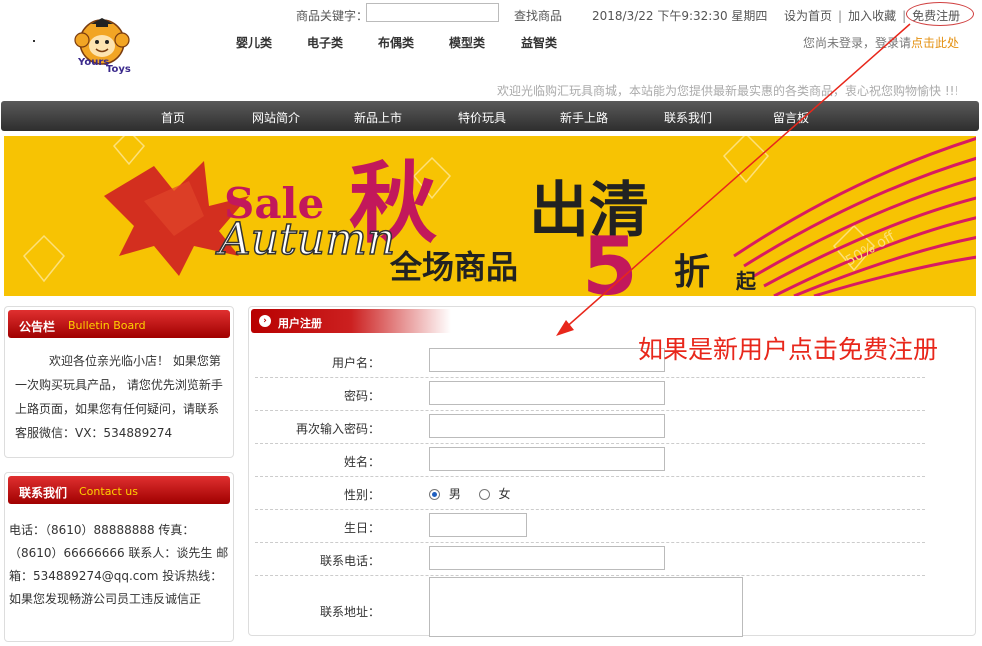 The image size is (982, 646). Describe the element at coordinates (940, 14) in the screenshot. I see `register-highlight-oval` at that location.